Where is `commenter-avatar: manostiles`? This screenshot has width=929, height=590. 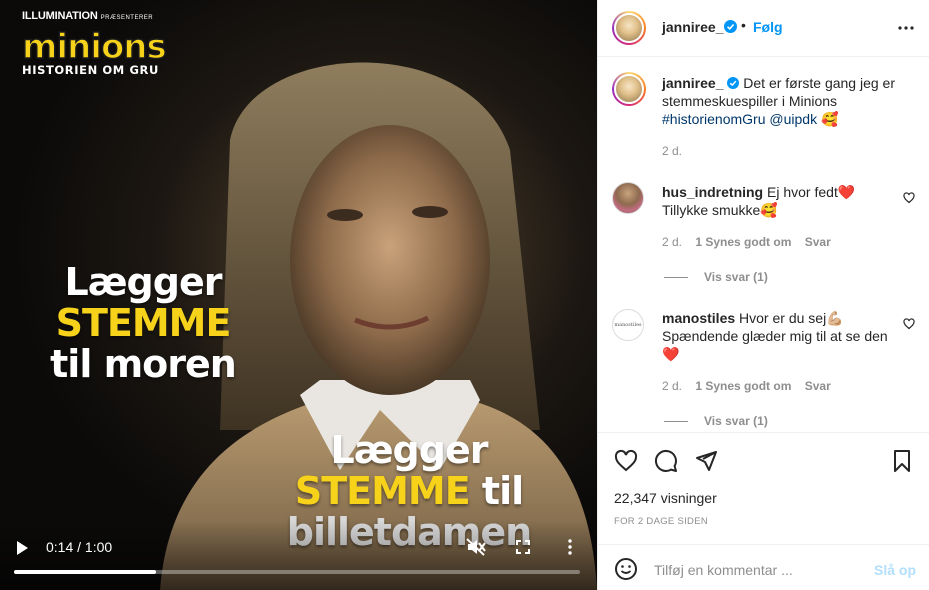 commenter-avatar: manostiles is located at coordinates (628, 325).